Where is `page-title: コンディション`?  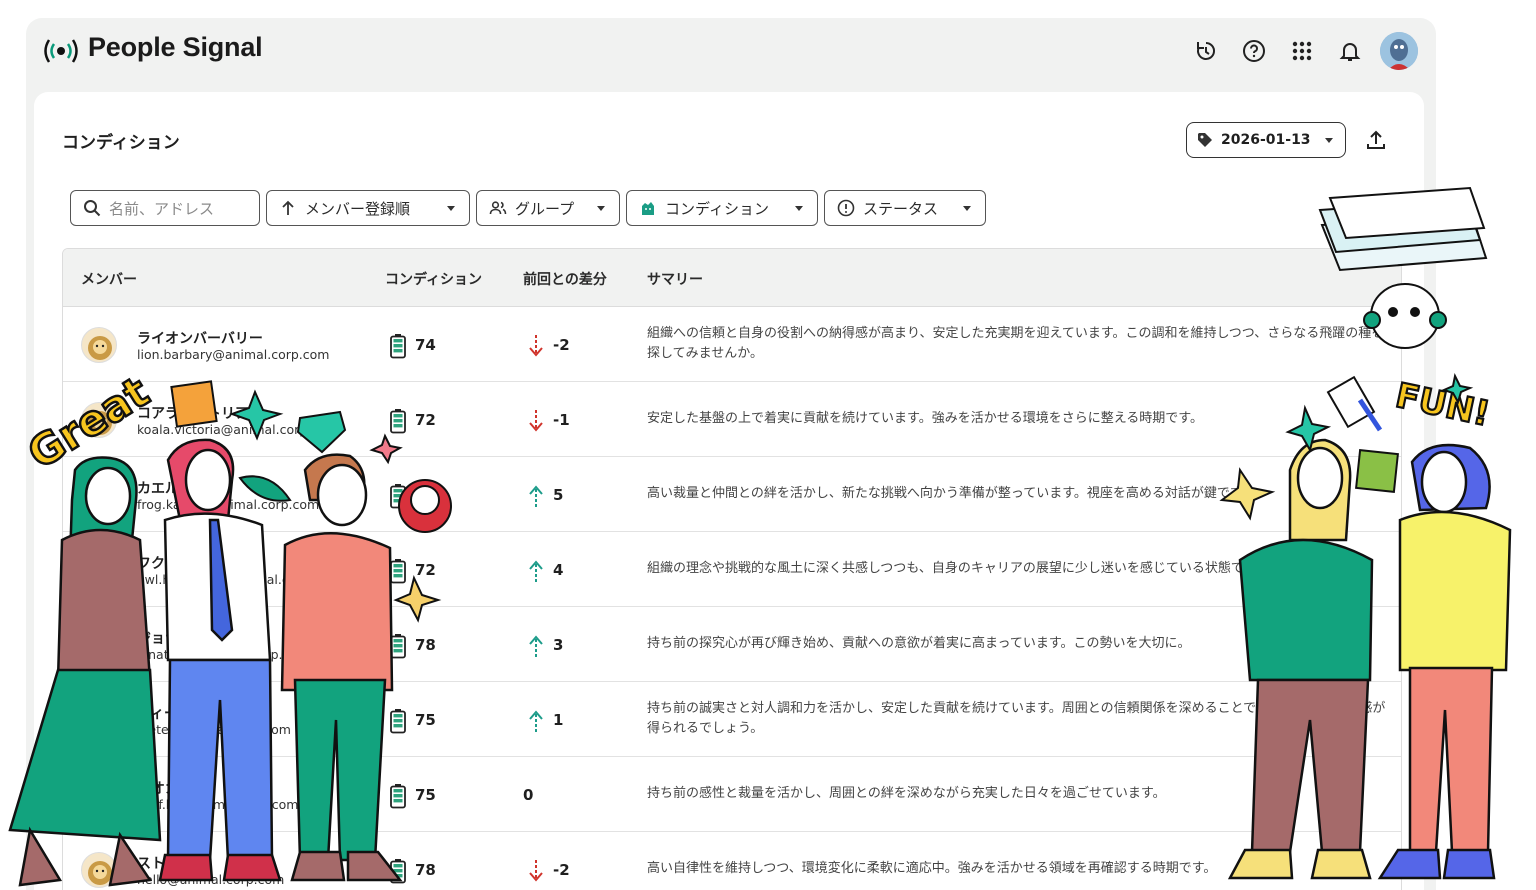
page-title: コンディション is located at coordinates (121, 143).